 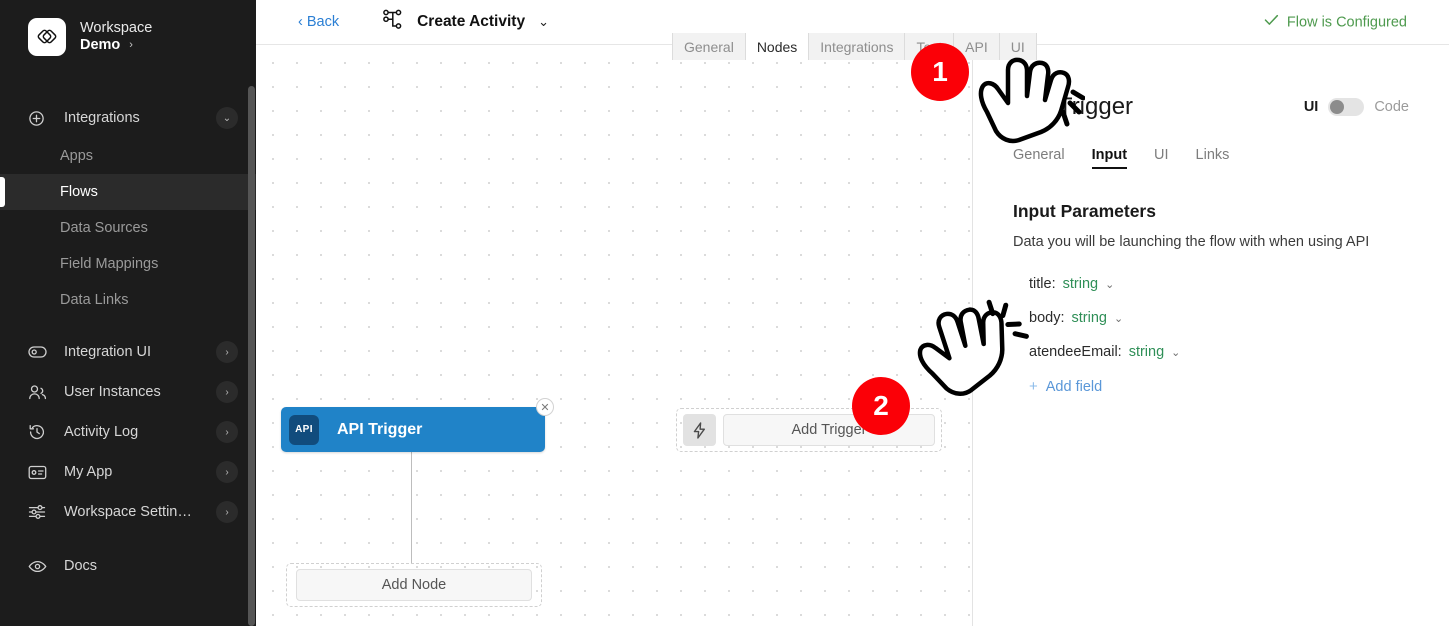 I want to click on sidebar-item-docs: Docs, so click(x=128, y=566).